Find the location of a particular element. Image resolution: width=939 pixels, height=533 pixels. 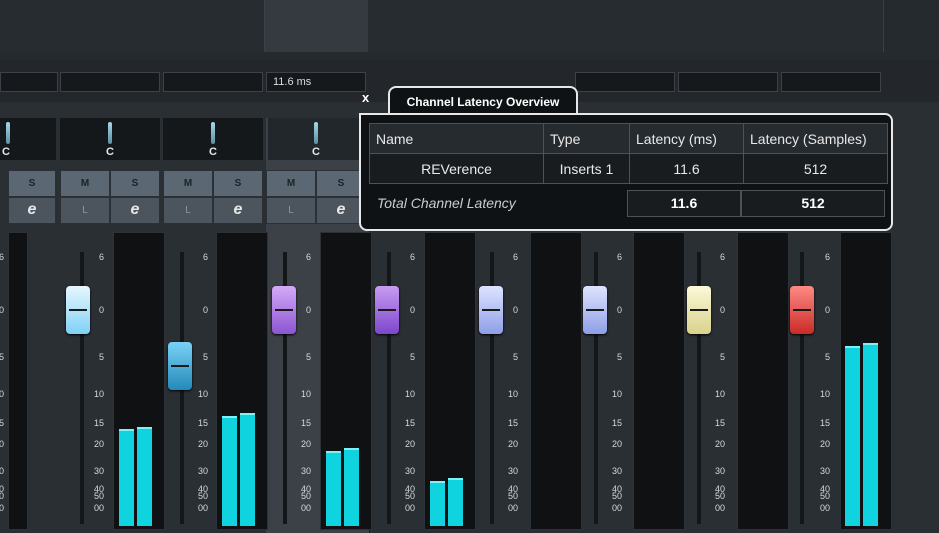

latency-cell is located at coordinates (110, 82).